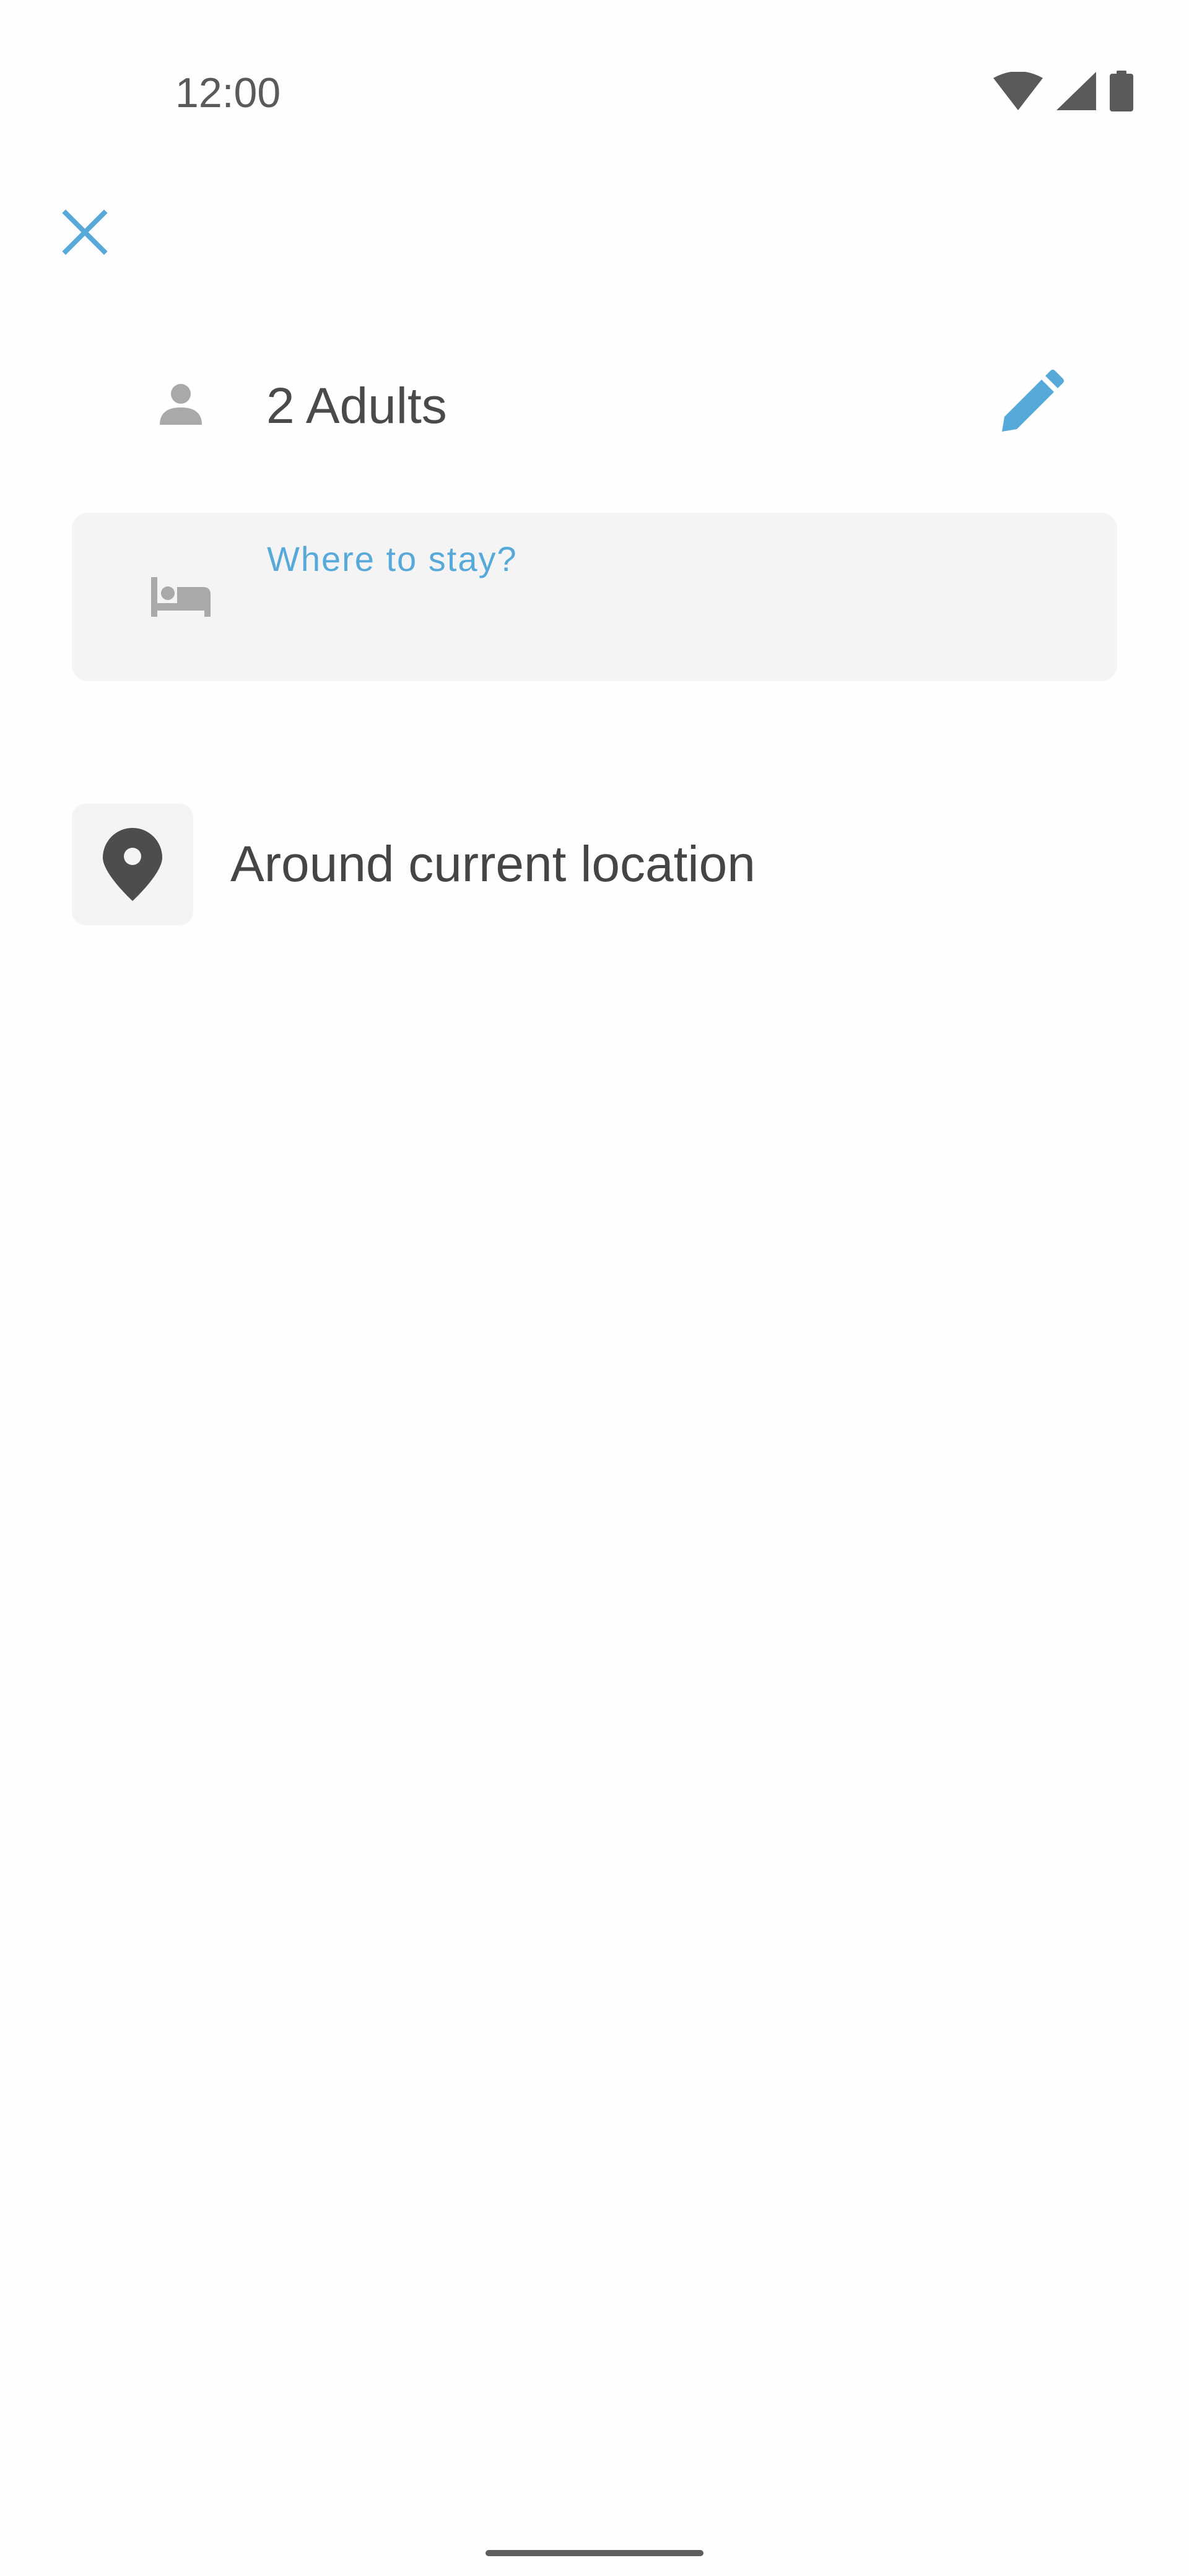  I want to click on where-to-stay-field: Where to stay?, so click(594, 597).